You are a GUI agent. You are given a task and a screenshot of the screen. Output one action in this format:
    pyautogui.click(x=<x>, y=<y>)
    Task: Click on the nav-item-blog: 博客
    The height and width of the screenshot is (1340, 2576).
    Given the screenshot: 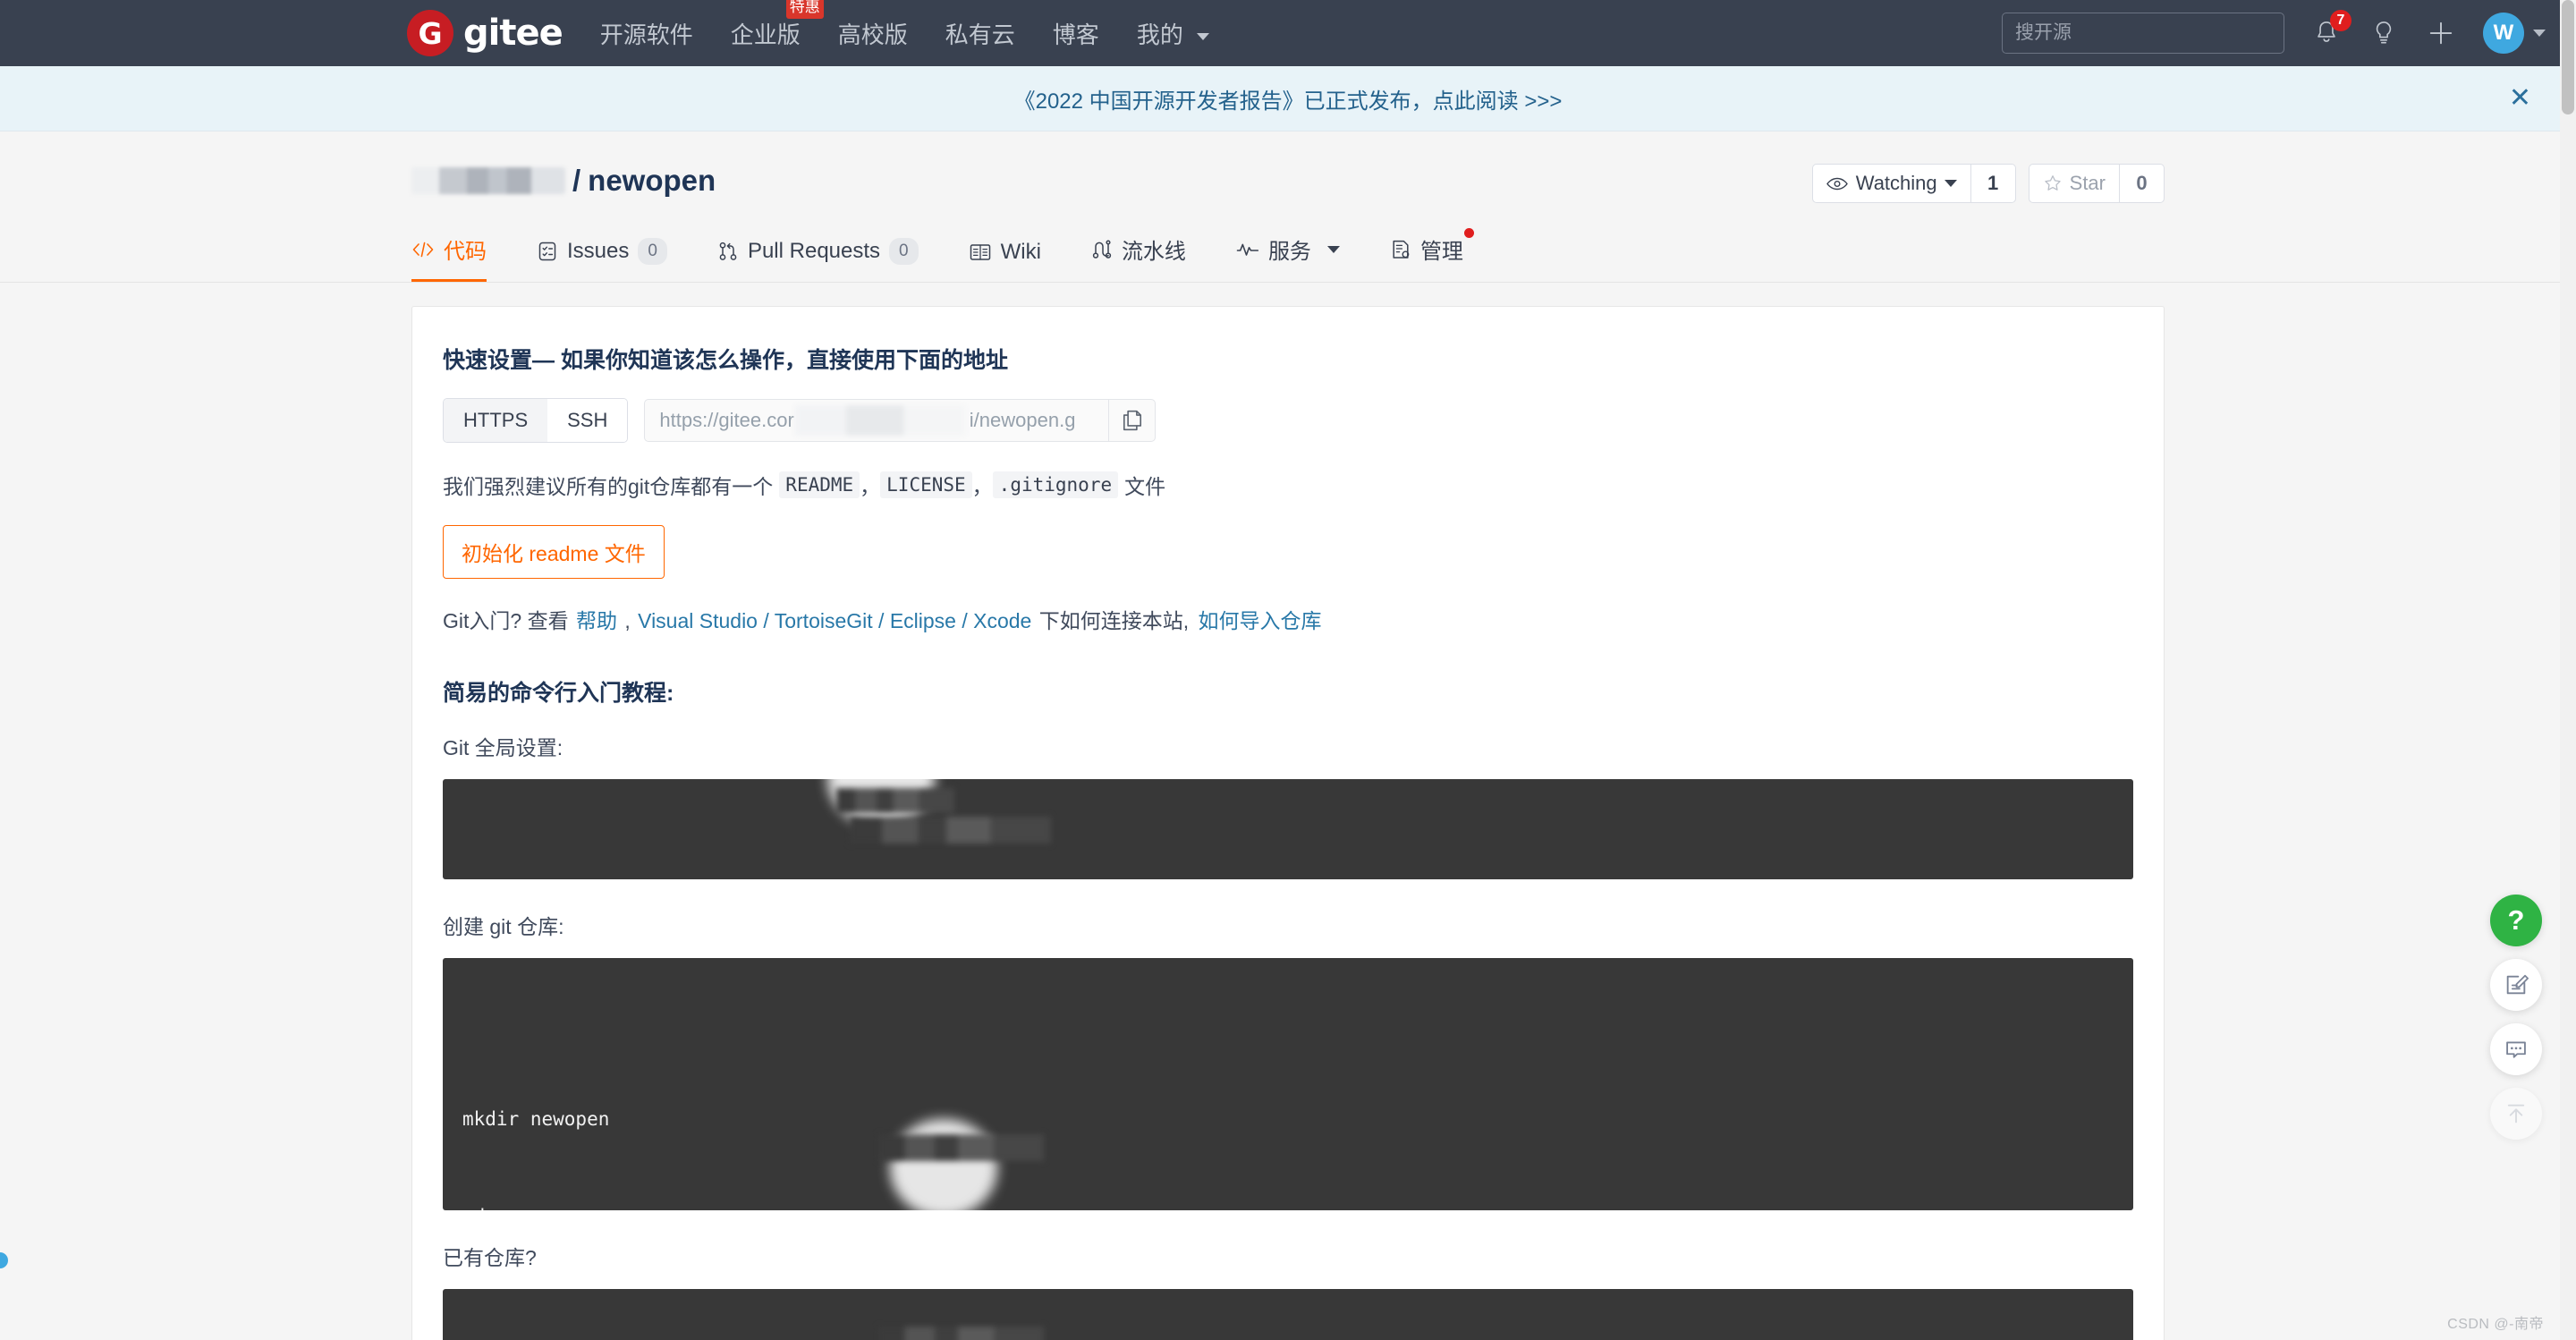 What is the action you would take?
    pyautogui.click(x=1076, y=33)
    